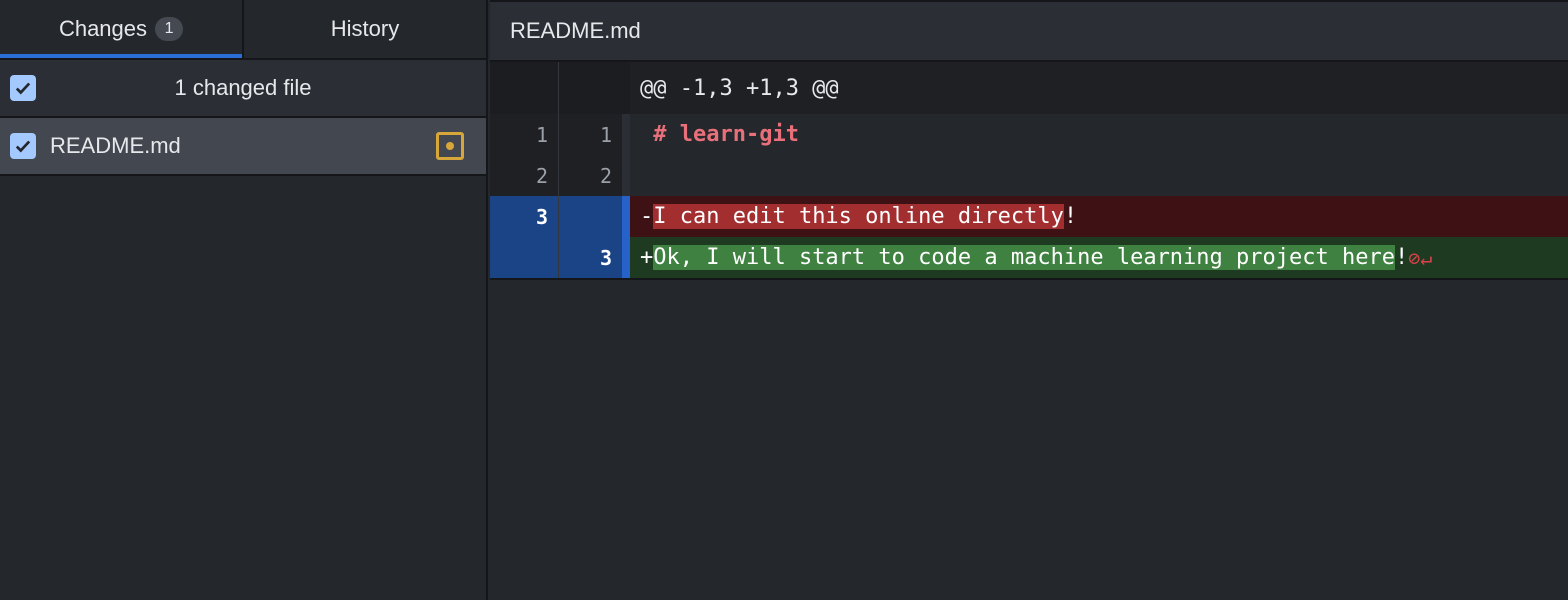  What do you see at coordinates (590, 175) in the screenshot?
I see `new-line-number: 2` at bounding box center [590, 175].